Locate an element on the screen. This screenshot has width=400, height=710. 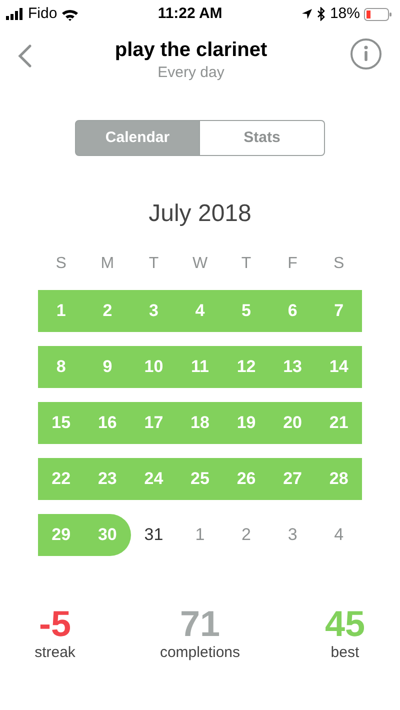
info-button is located at coordinates (366, 54).